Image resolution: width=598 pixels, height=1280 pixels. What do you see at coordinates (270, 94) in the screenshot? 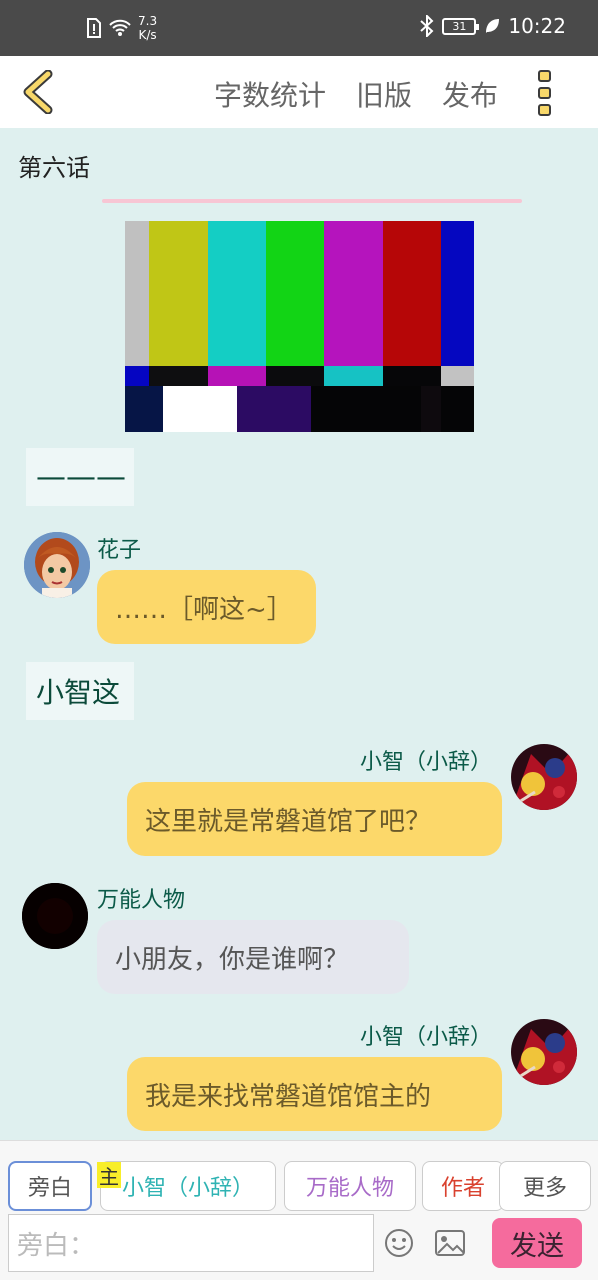
I see `word-count-button: 字数统计` at bounding box center [270, 94].